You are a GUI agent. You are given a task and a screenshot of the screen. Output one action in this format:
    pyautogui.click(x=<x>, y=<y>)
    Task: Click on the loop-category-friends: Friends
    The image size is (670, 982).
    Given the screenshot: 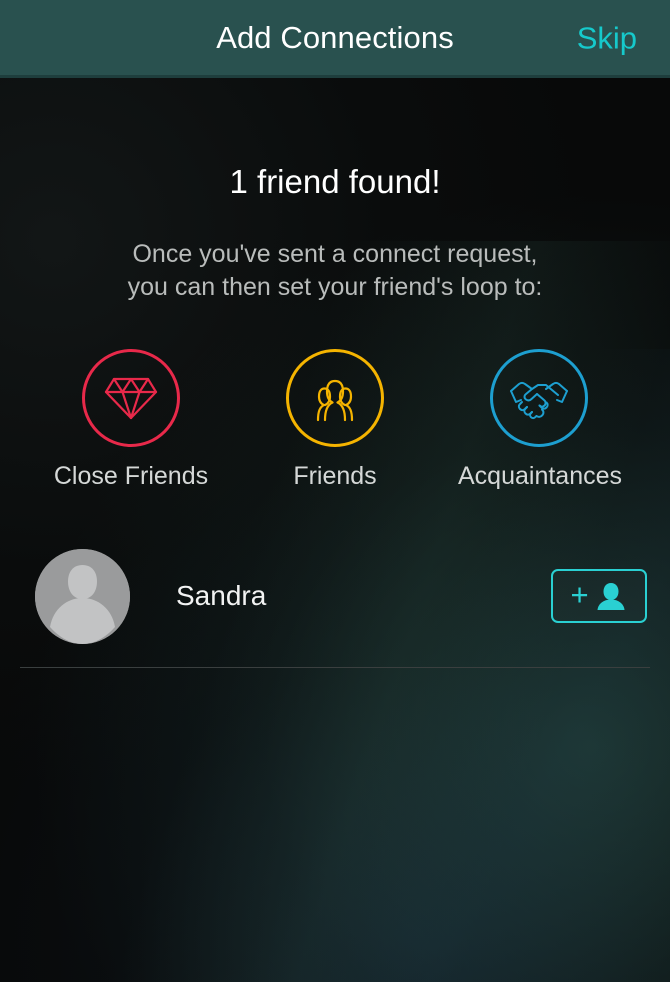 What is the action you would take?
    pyautogui.click(x=335, y=419)
    